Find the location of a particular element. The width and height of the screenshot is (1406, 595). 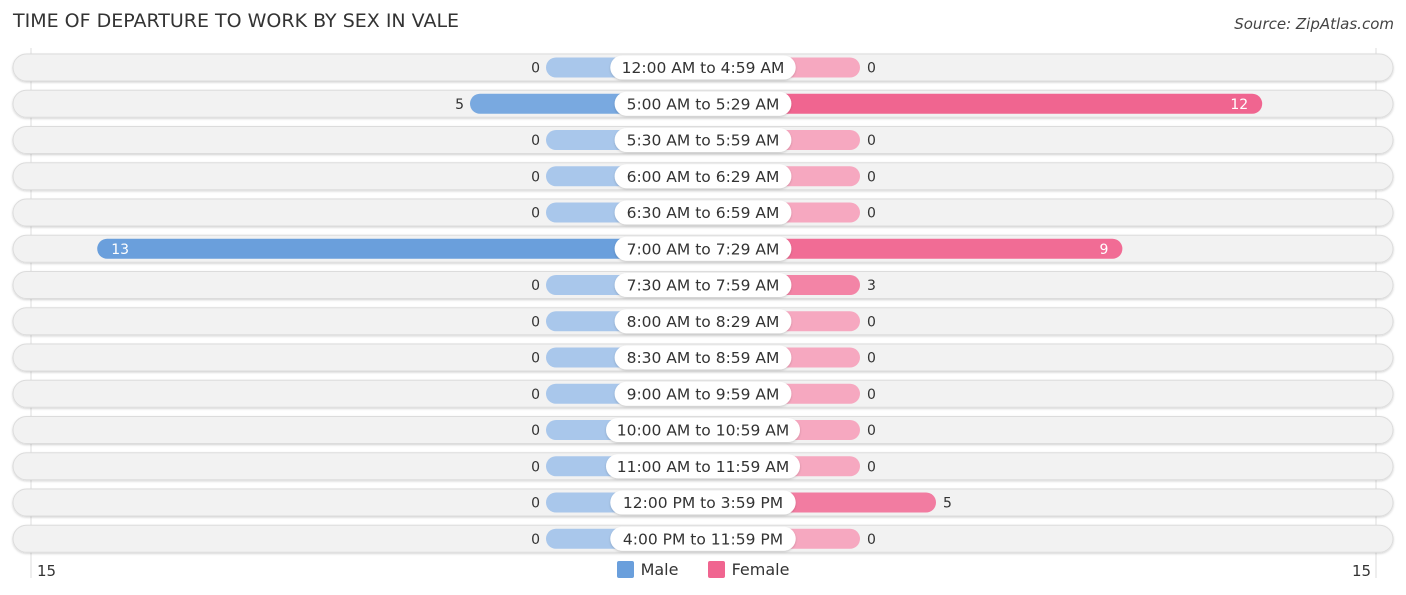

category-label: 12:00 PM to 3:59 PM is located at coordinates (703, 503).